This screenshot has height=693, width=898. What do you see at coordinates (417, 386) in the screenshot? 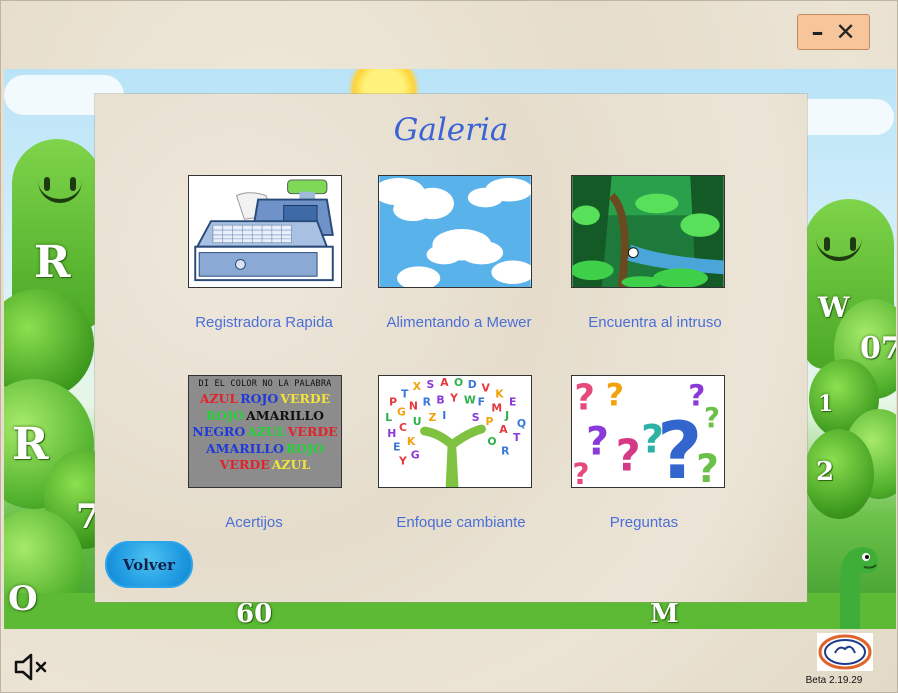
I see `svg-text: X` at bounding box center [417, 386].